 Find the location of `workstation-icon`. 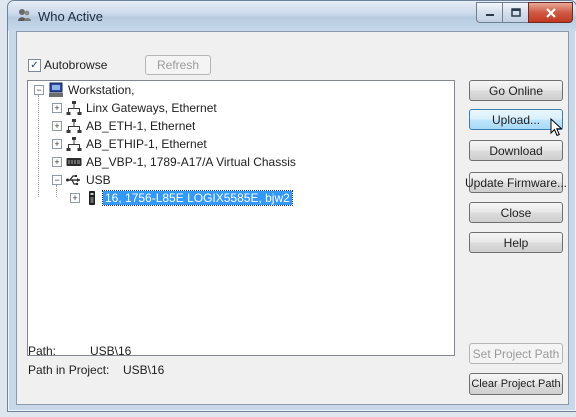

workstation-icon is located at coordinates (56, 89).